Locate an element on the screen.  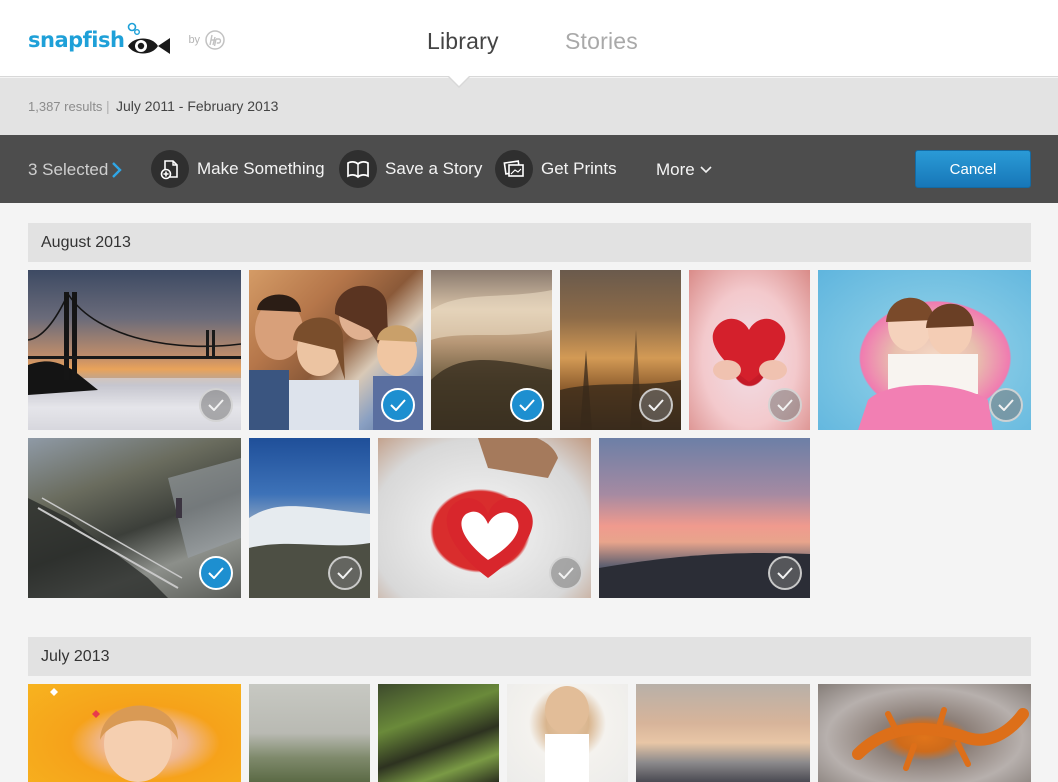
make-something-button: Make Something is located at coordinates (238, 169).